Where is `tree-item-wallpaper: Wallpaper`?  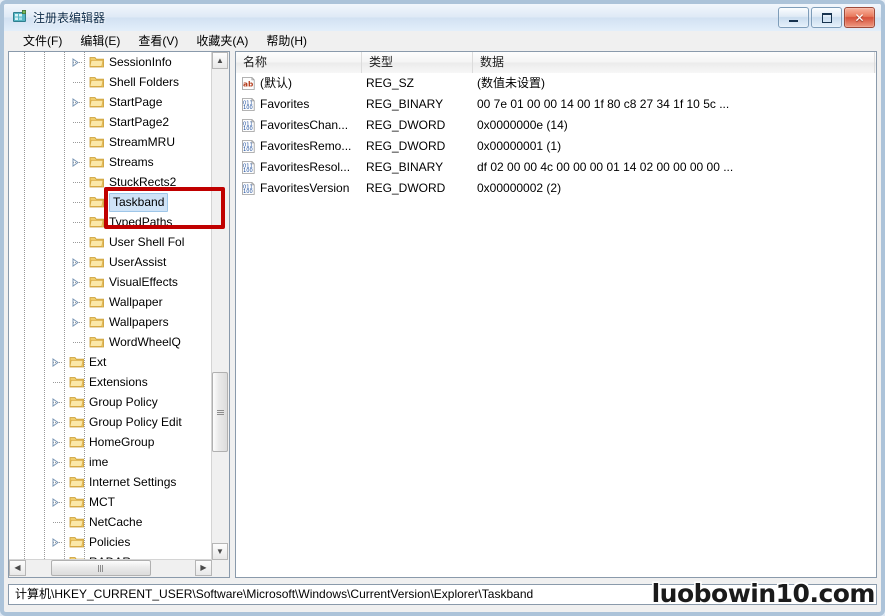 tree-item-wallpaper: Wallpaper is located at coordinates (110, 302).